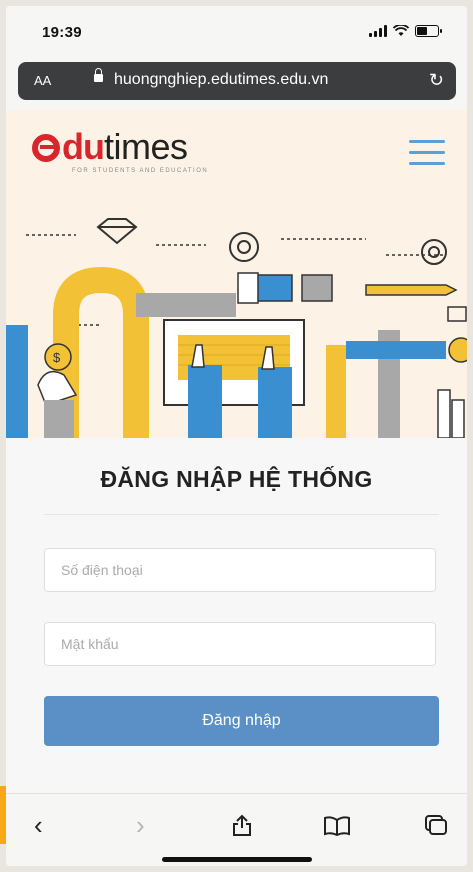 Image resolution: width=473 pixels, height=872 pixels. What do you see at coordinates (42, 80) in the screenshot?
I see `text-size-button: AA` at bounding box center [42, 80].